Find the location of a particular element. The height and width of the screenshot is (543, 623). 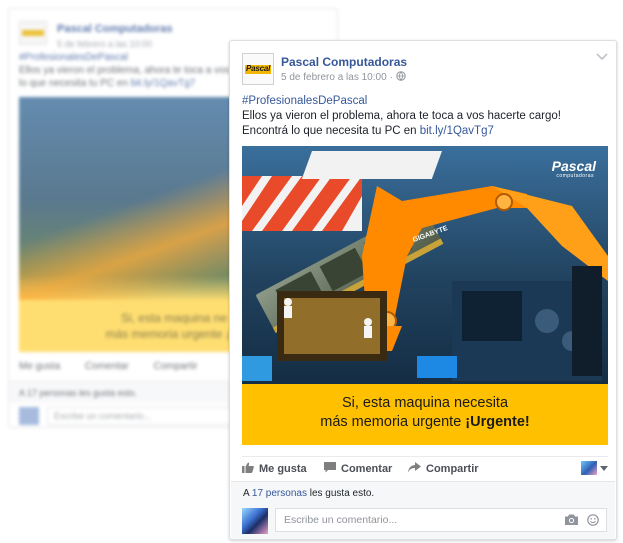

post-url-link: bit.ly/1QavTg7 is located at coordinates (457, 131).